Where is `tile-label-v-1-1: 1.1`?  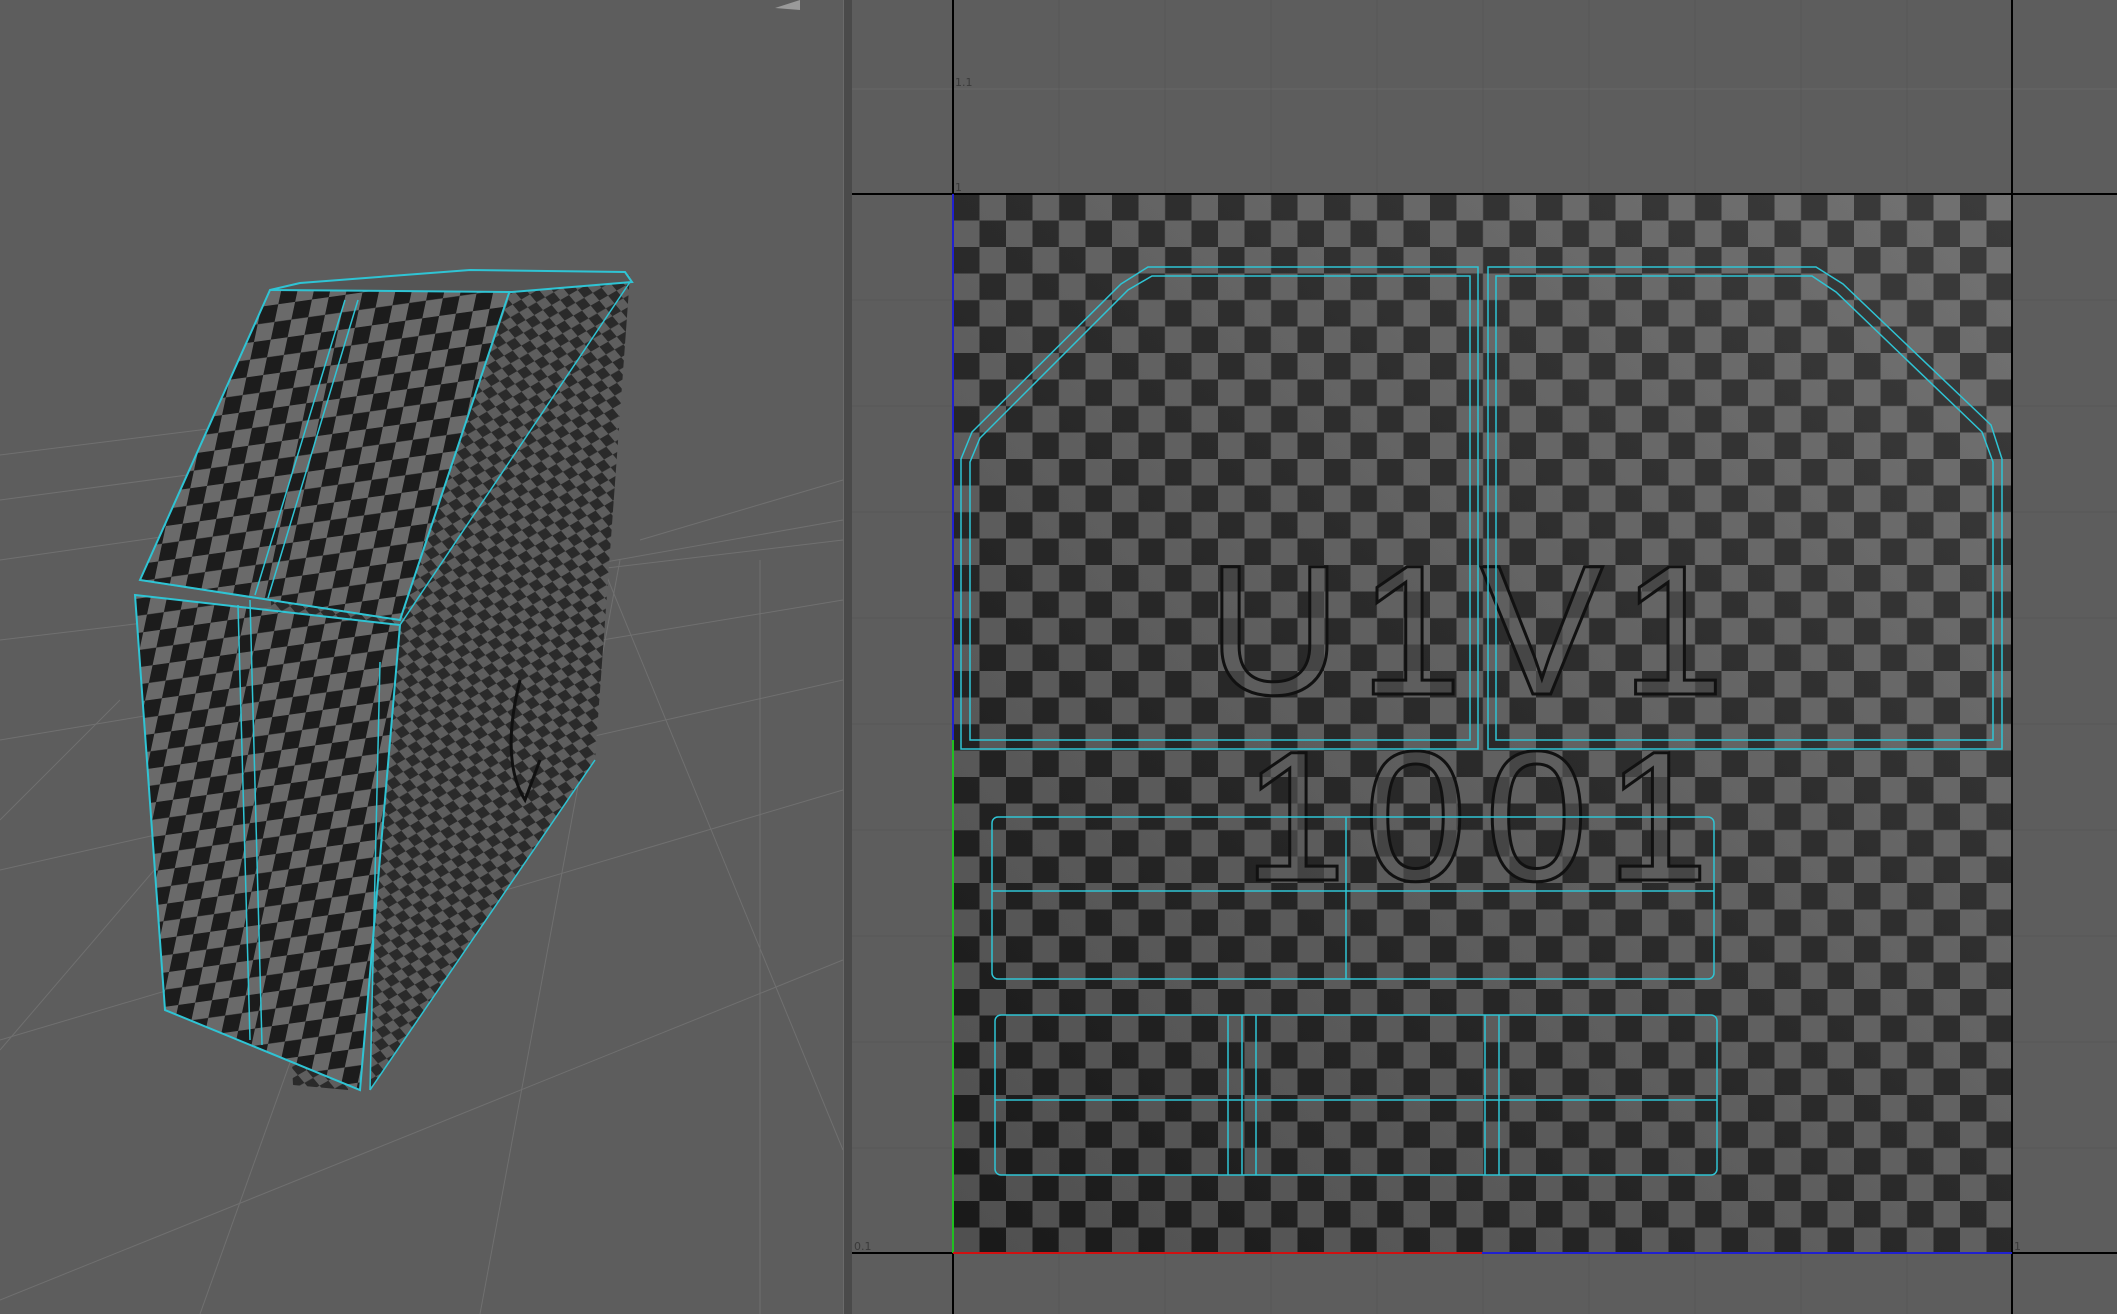
tile-label-v-1-1: 1.1 is located at coordinates (964, 82).